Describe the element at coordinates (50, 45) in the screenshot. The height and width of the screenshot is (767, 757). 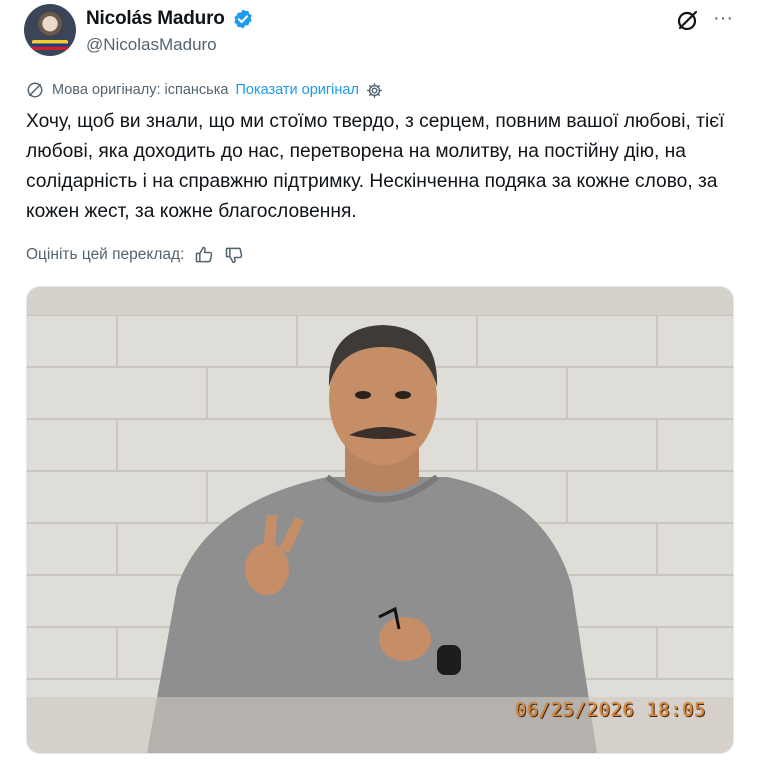
I see `avatar-flag` at that location.